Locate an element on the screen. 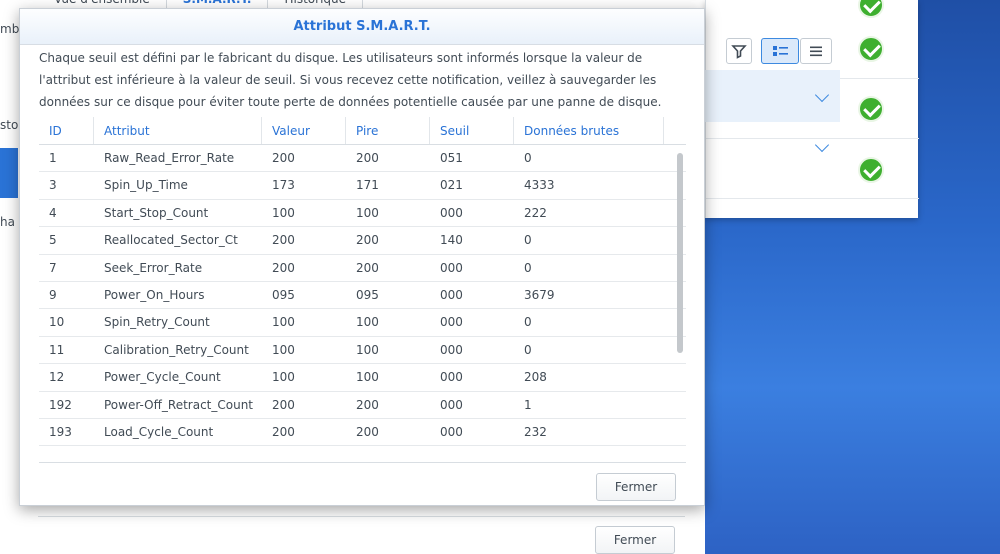  table-row: 11 Calibration_Retry_Count 100 100 000 0 is located at coordinates (362, 351).